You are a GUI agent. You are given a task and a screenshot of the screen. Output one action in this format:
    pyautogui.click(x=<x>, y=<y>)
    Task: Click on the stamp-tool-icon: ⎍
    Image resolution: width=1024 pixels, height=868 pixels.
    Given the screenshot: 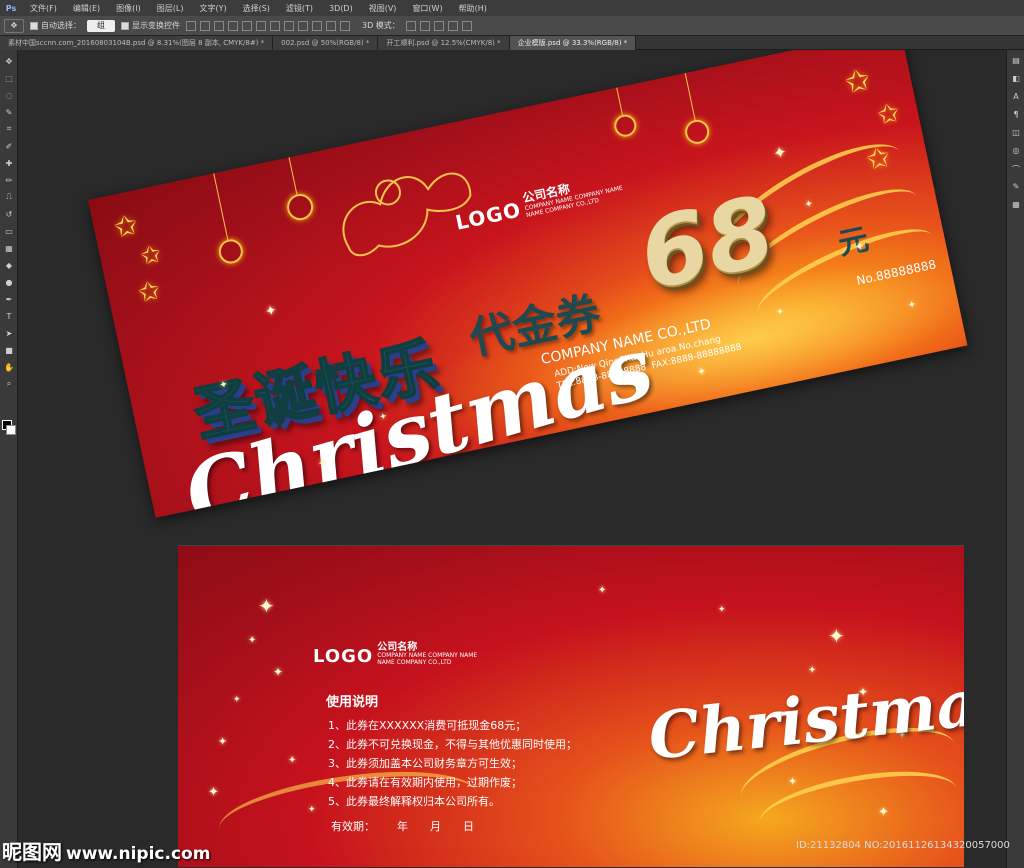 What is the action you would take?
    pyautogui.click(x=9, y=197)
    